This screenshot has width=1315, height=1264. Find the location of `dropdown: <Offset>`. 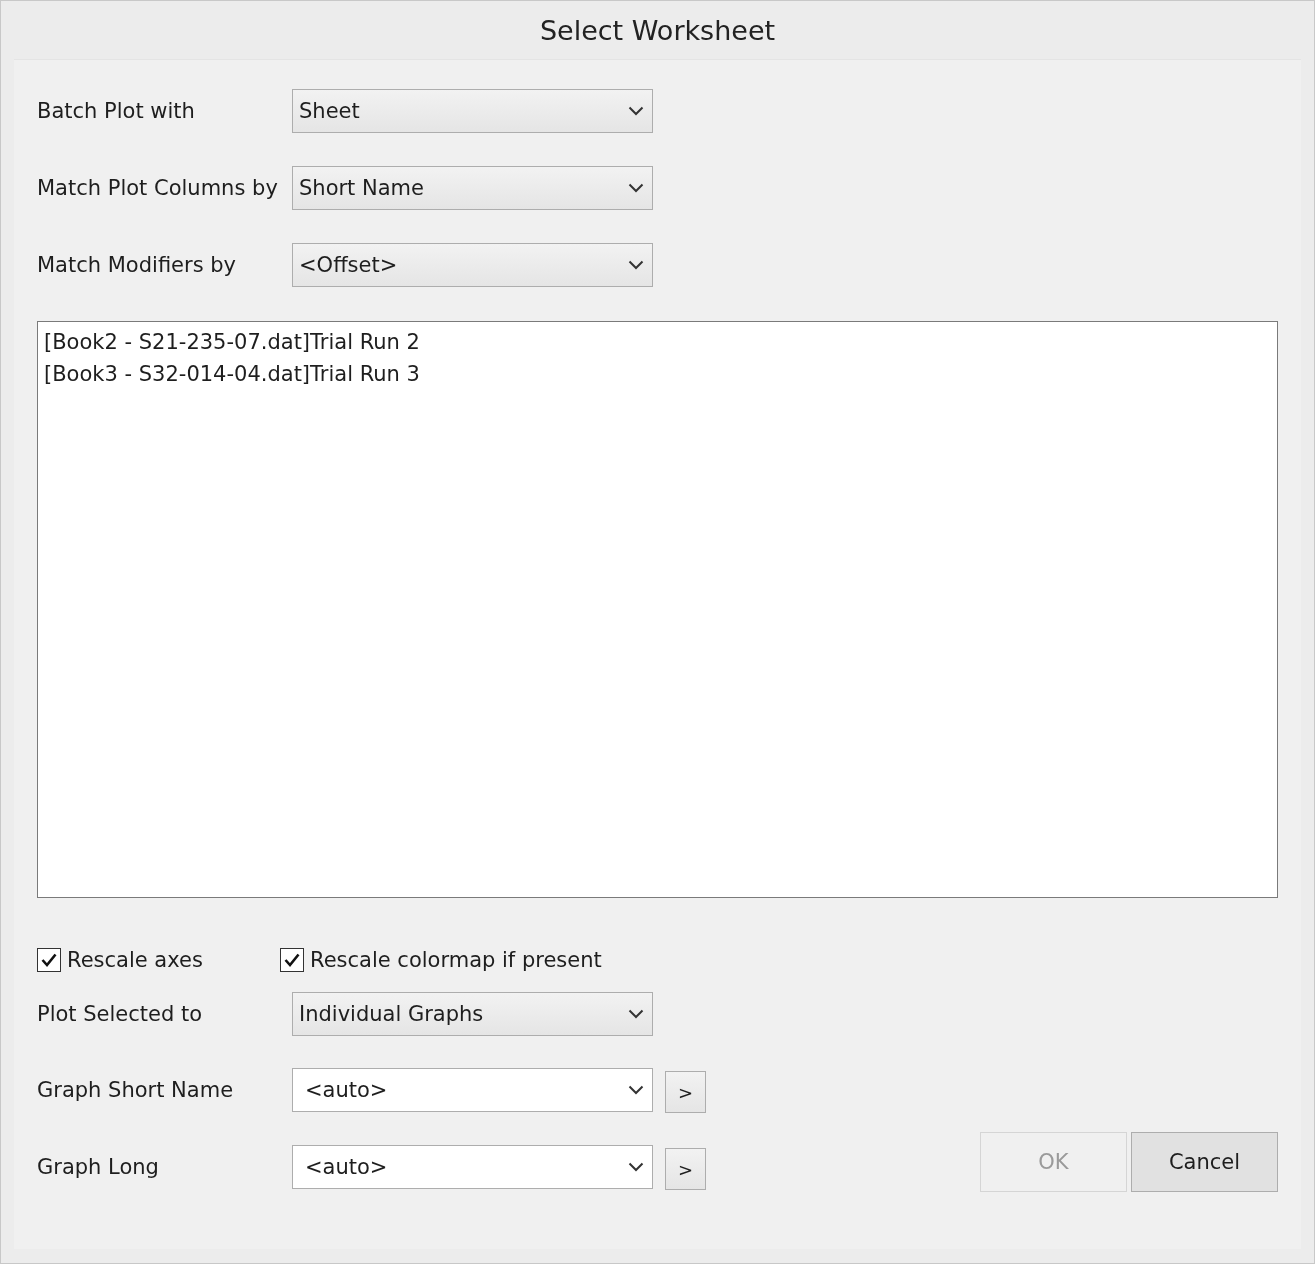

dropdown: <Offset> is located at coordinates (472, 265).